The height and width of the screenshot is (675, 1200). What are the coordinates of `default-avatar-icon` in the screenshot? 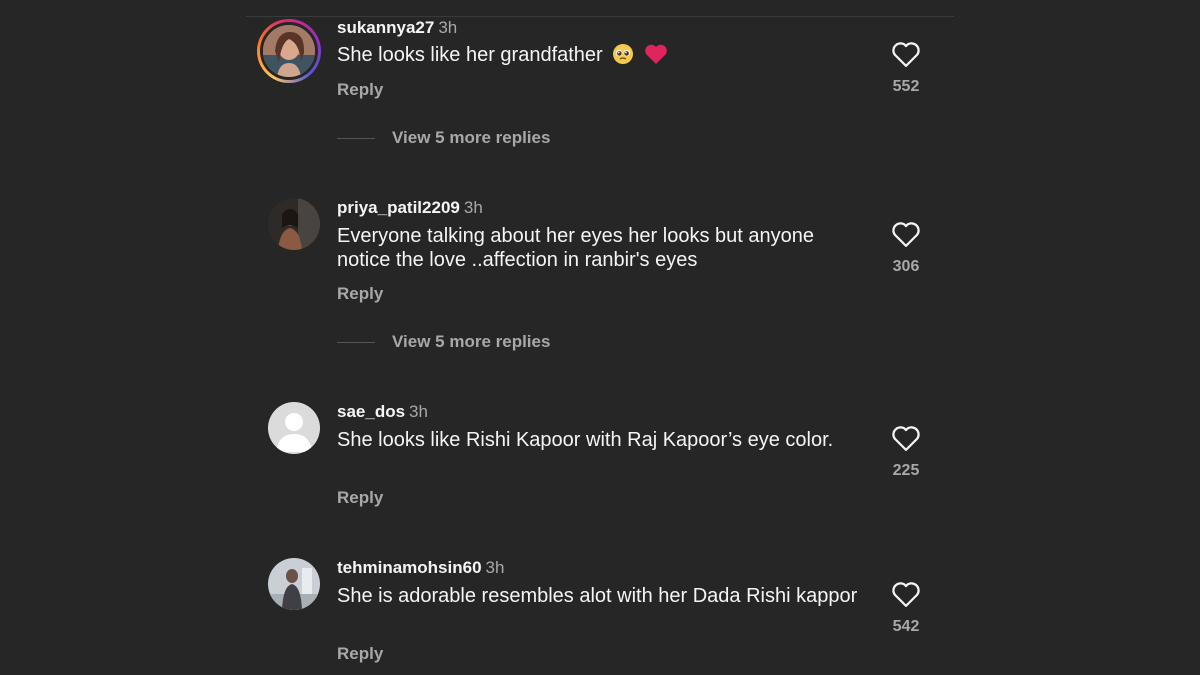 It's located at (294, 428).